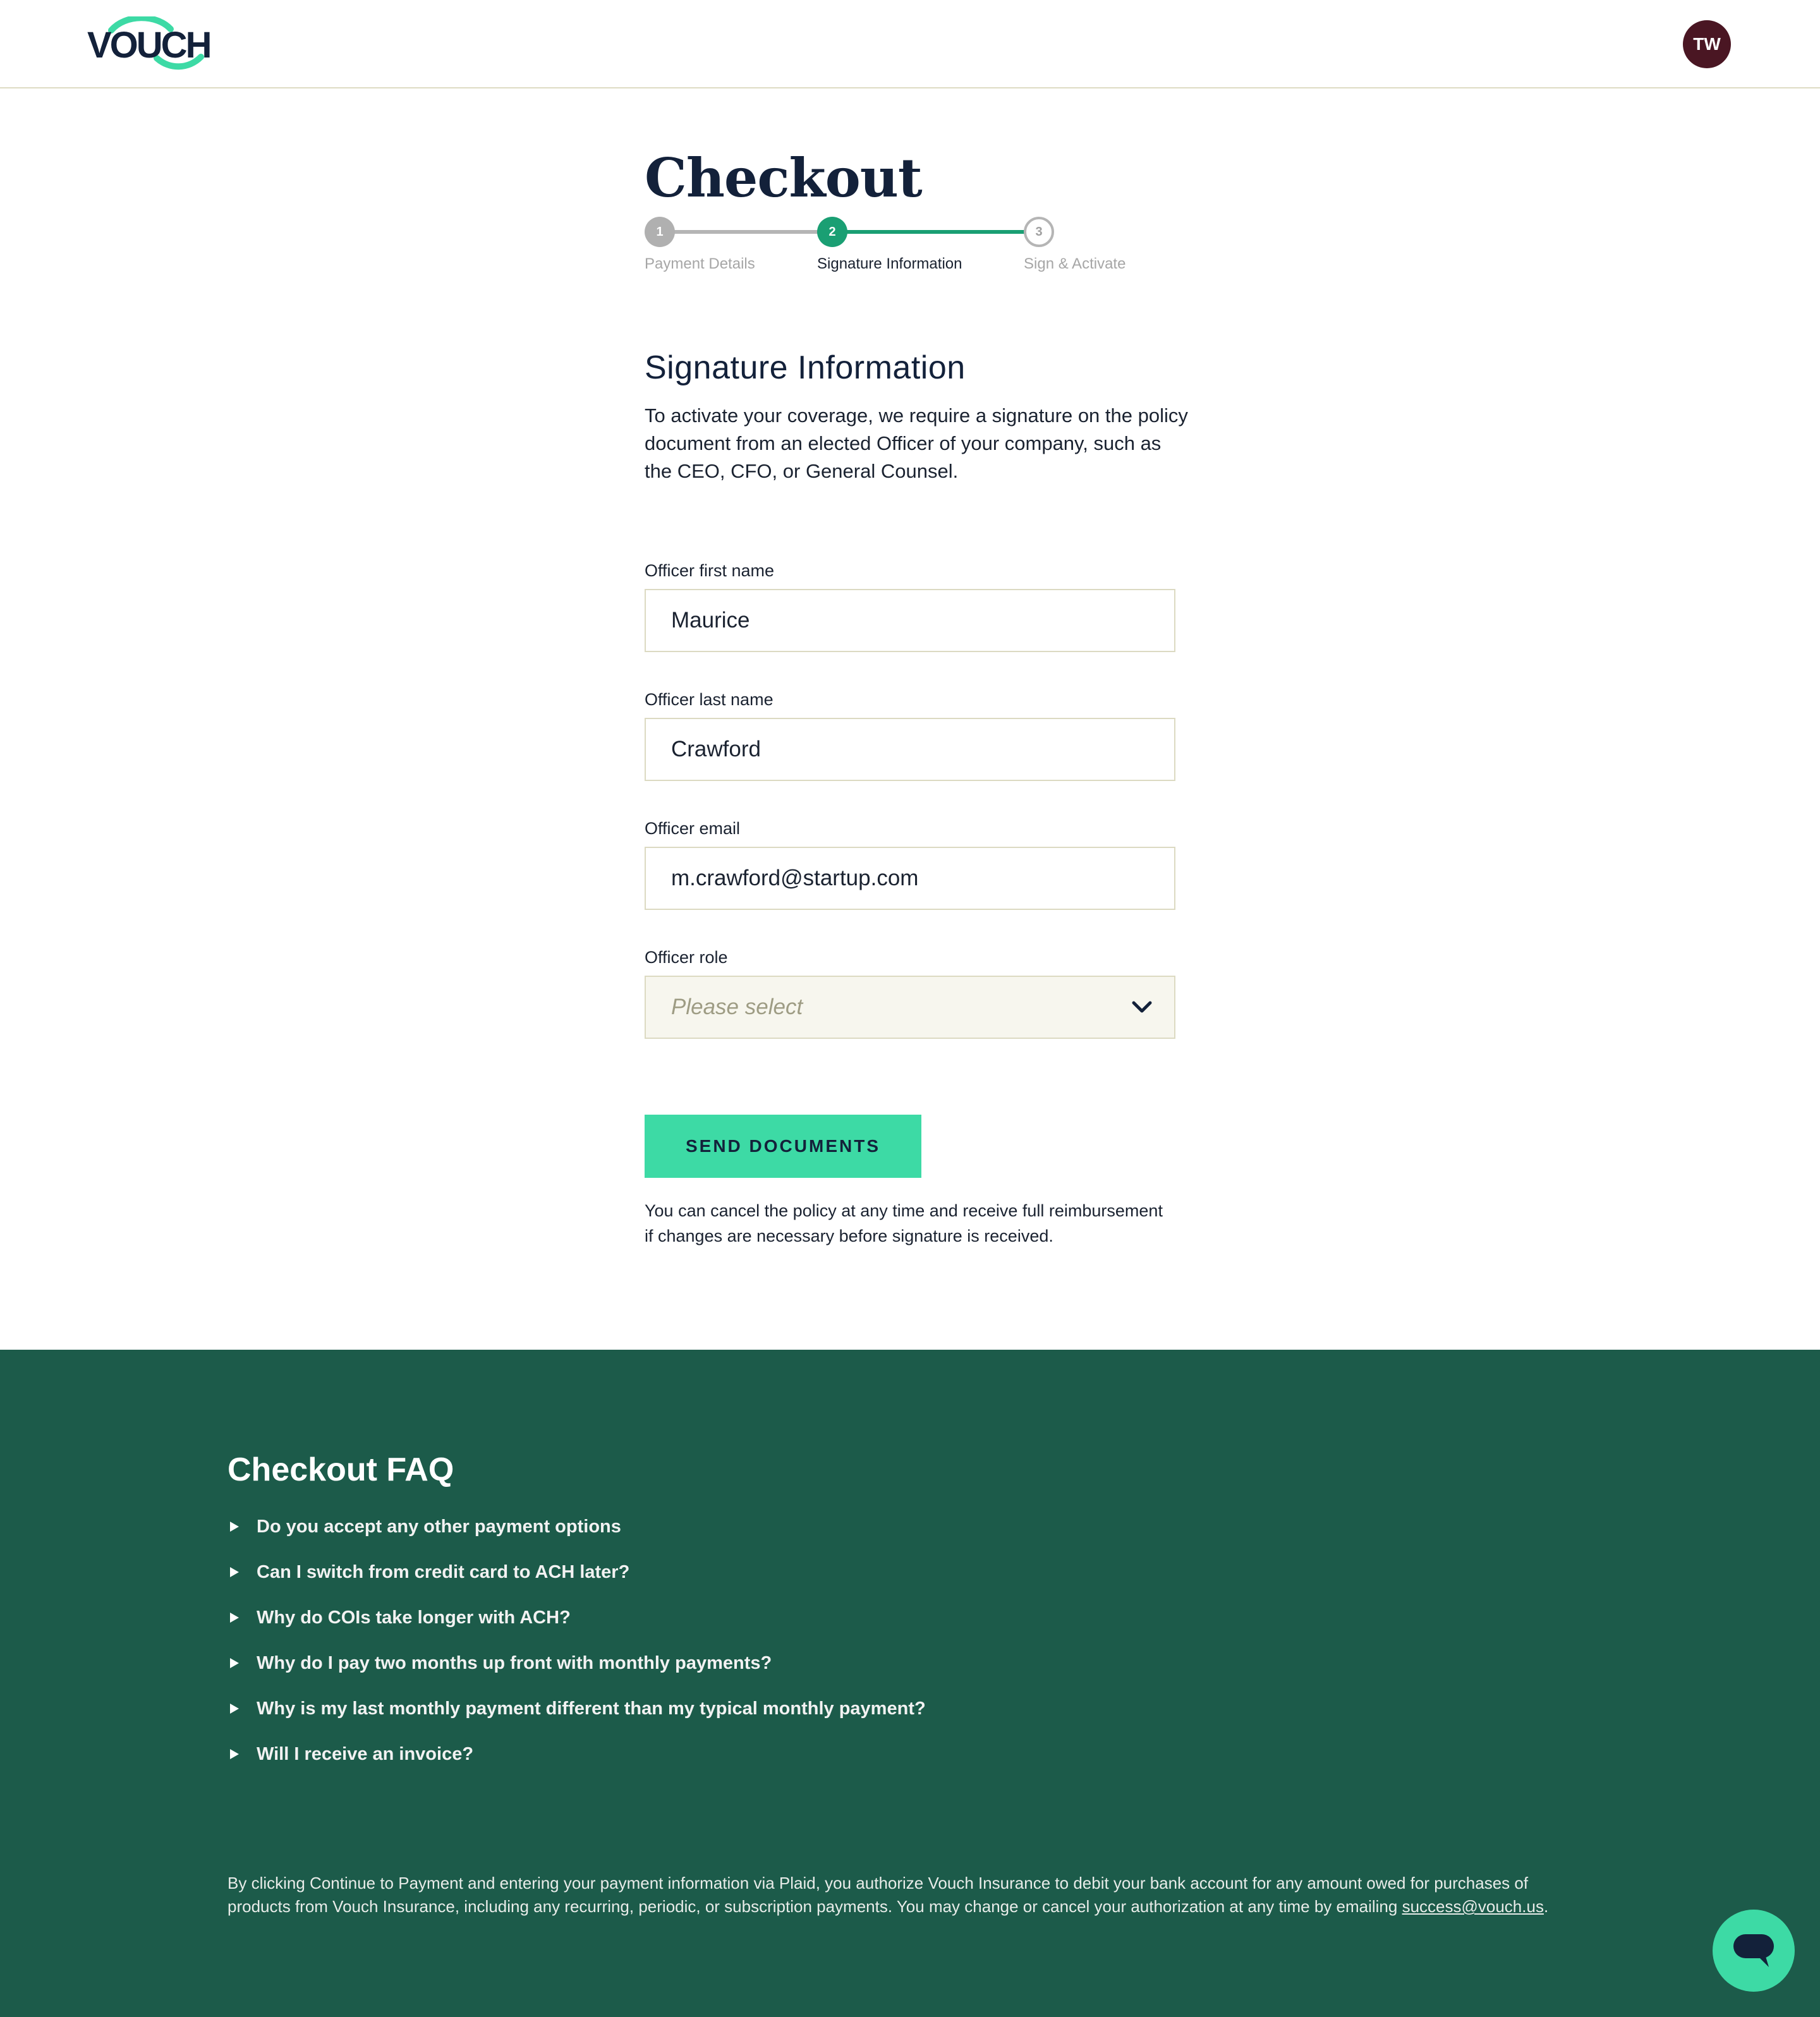  Describe the element at coordinates (700, 264) in the screenshot. I see `step-1-label: Payment Details` at that location.